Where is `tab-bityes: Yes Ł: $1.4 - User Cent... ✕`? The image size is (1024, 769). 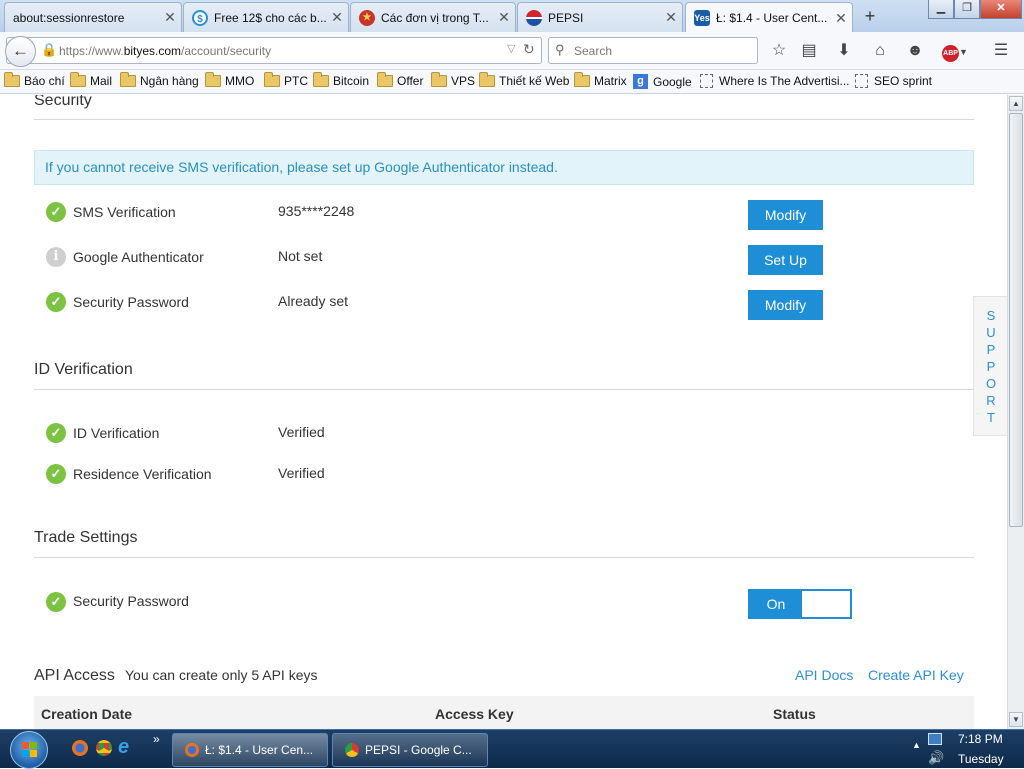 tab-bityes: Yes Ł: $1.4 - User Cent... ✕ is located at coordinates (769, 17).